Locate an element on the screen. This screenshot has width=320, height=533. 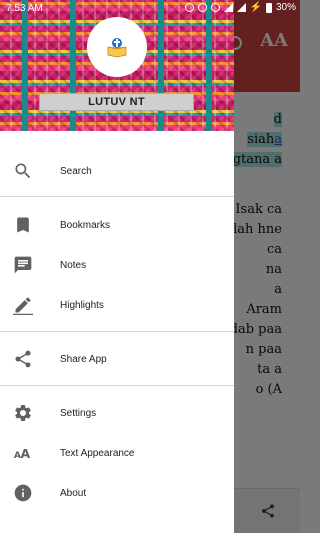
sync-icon is located at coordinates (189, 7).